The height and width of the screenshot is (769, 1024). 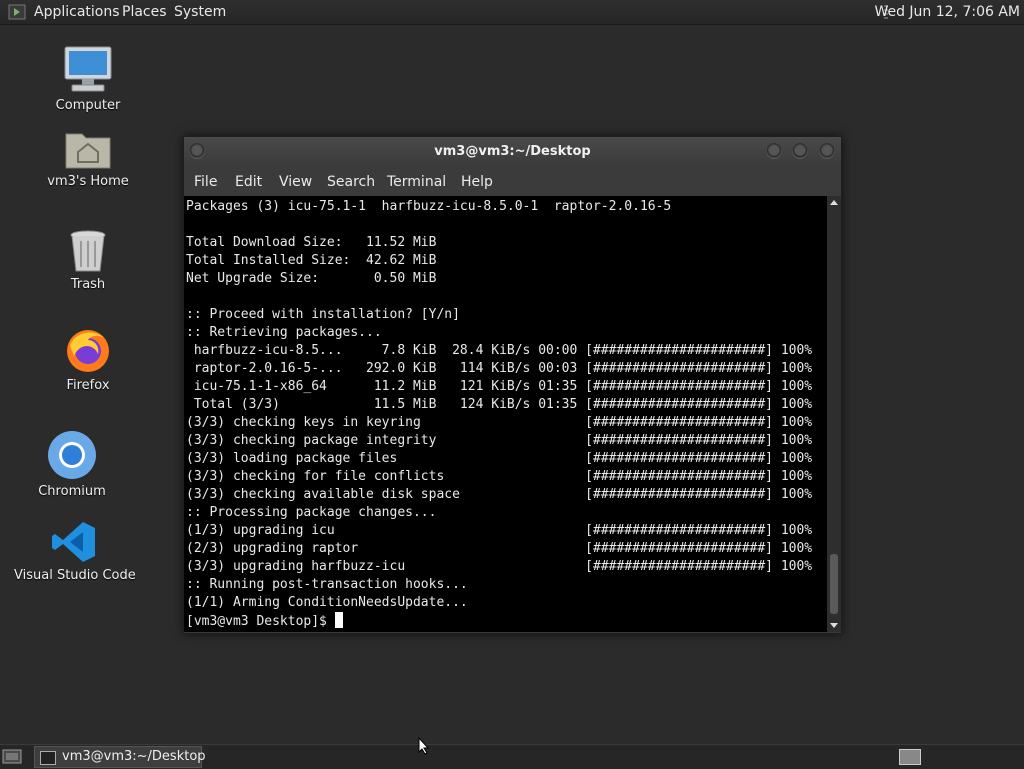 What do you see at coordinates (295, 182) in the screenshot?
I see `menu-view: View` at bounding box center [295, 182].